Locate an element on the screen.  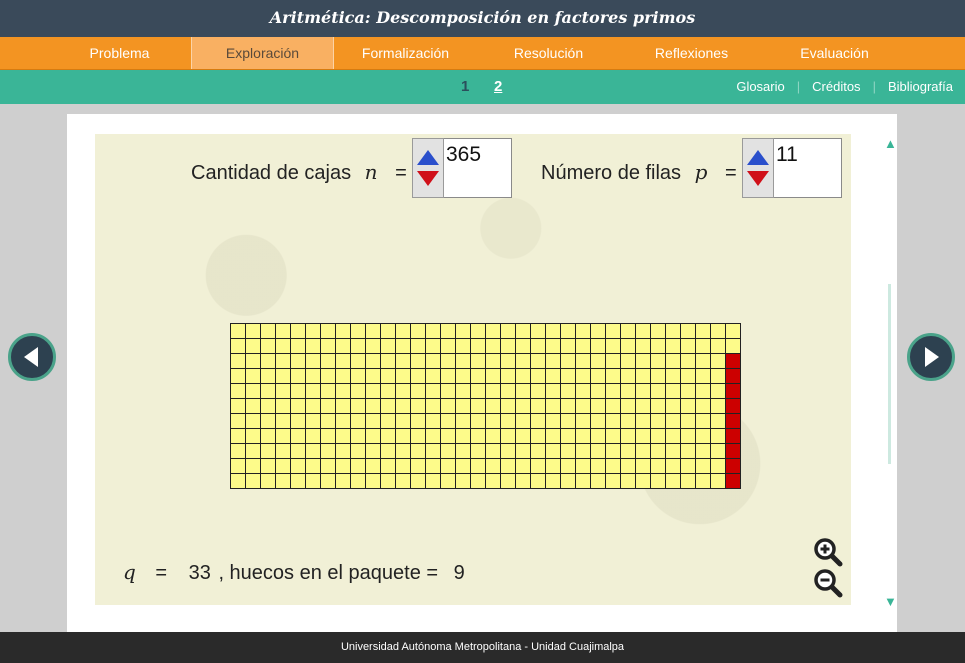
link-creditos: Créditos is located at coordinates (836, 86).